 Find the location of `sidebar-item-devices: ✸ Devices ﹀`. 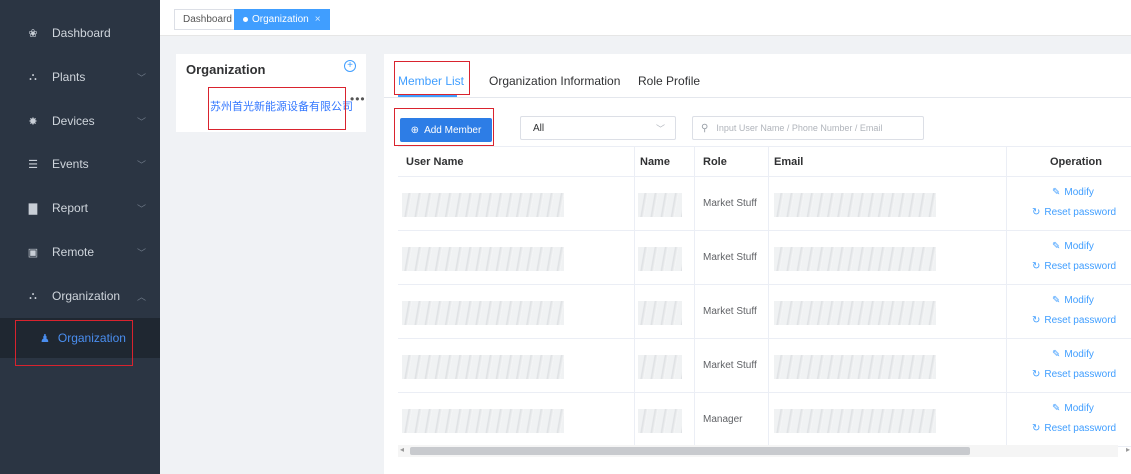

sidebar-item-devices: ✸ Devices ﹀ is located at coordinates (80, 121).